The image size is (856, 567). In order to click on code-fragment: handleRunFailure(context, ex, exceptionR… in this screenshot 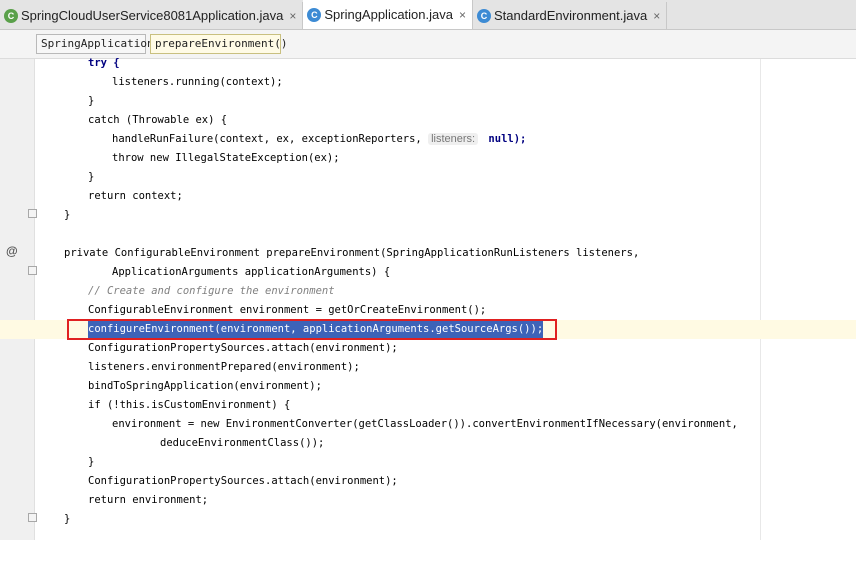, I will do `click(270, 139)`.